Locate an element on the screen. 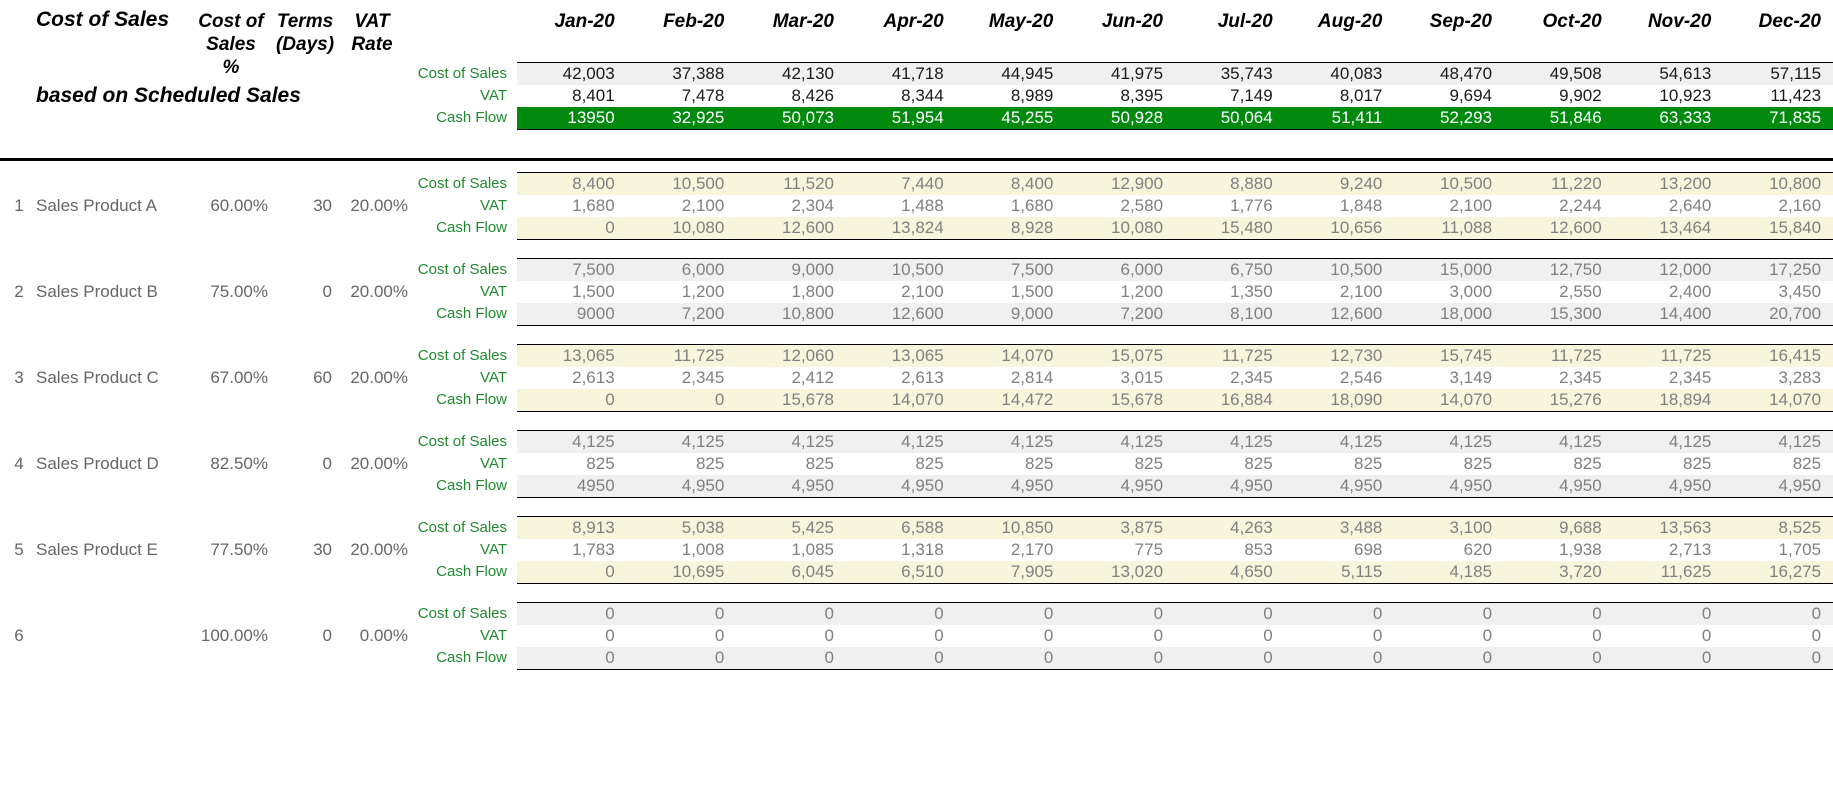 The height and width of the screenshot is (788, 1833). cell: 15,678 is located at coordinates (1120, 400).